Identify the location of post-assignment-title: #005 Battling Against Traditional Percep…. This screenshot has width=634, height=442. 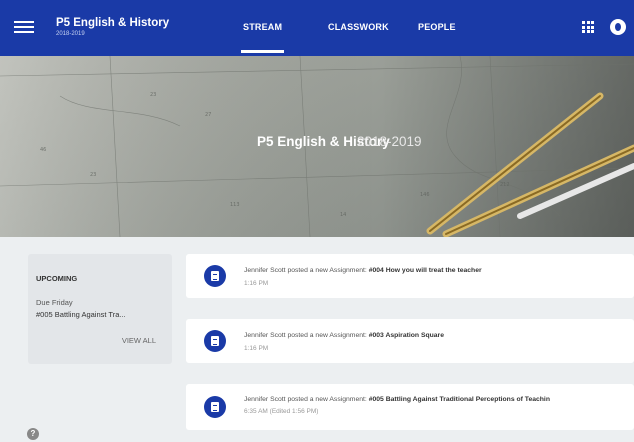
(459, 399).